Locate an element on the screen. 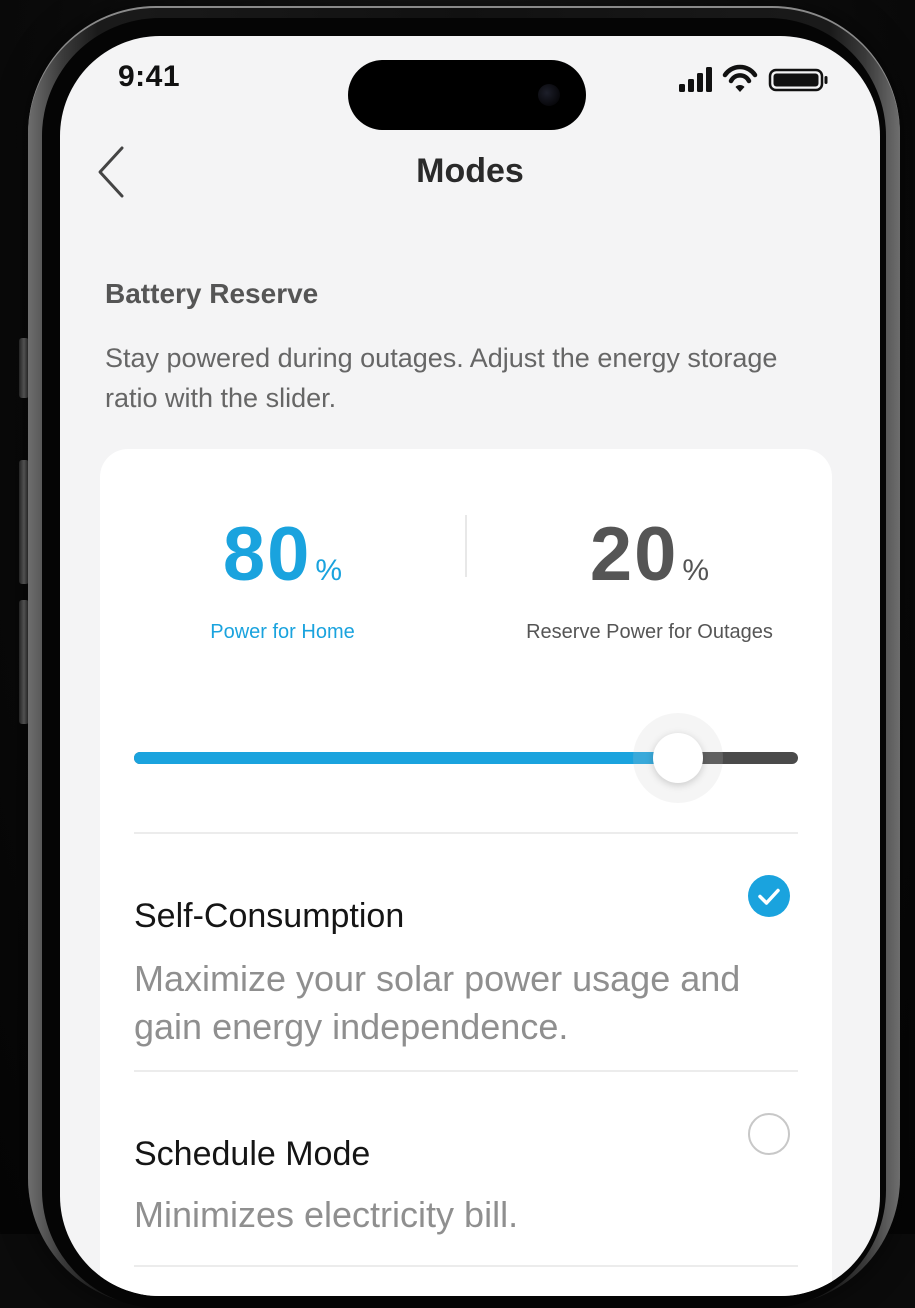 The height and width of the screenshot is (1308, 915). status-icons is located at coordinates (753, 78).